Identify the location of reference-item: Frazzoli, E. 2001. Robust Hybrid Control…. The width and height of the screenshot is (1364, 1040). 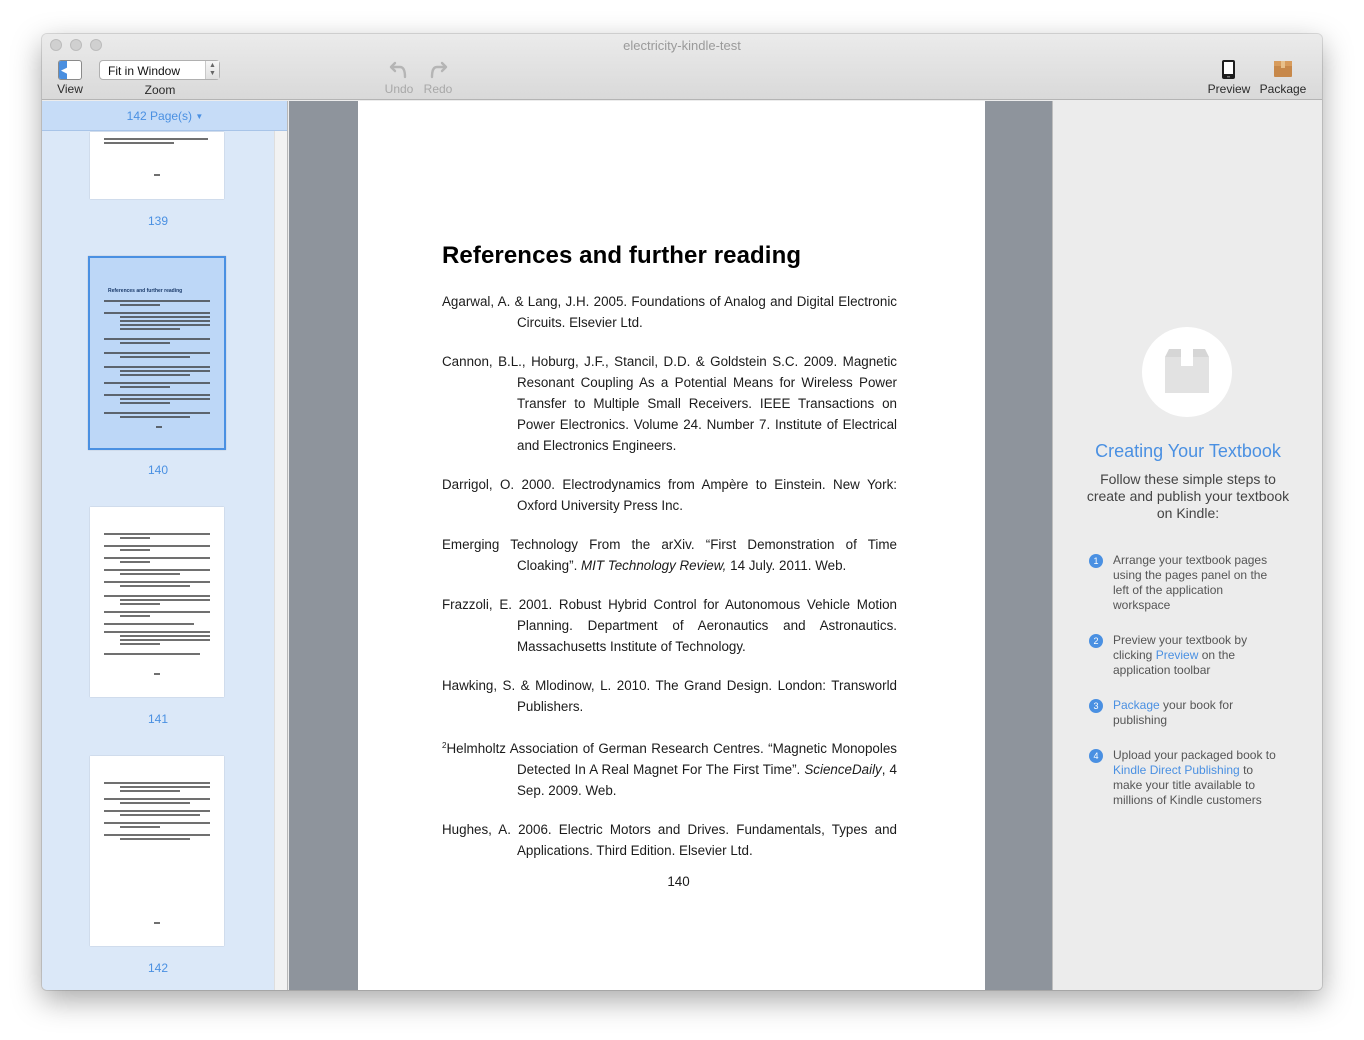
(669, 625).